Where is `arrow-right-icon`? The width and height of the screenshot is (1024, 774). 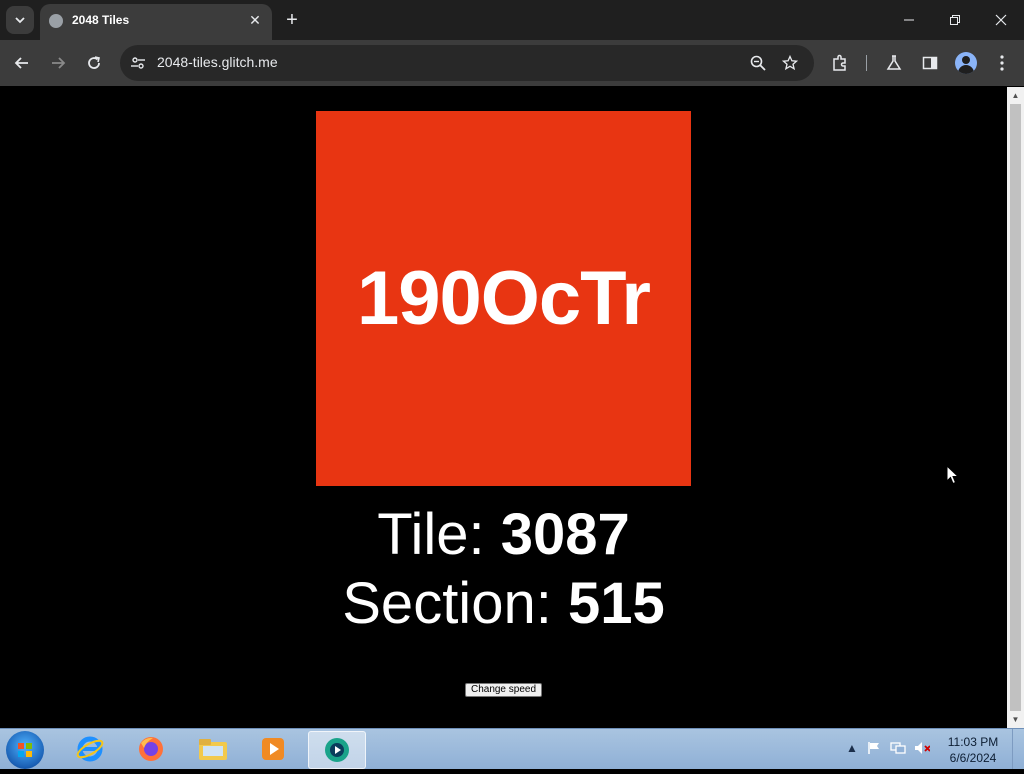 arrow-right-icon is located at coordinates (59, 63).